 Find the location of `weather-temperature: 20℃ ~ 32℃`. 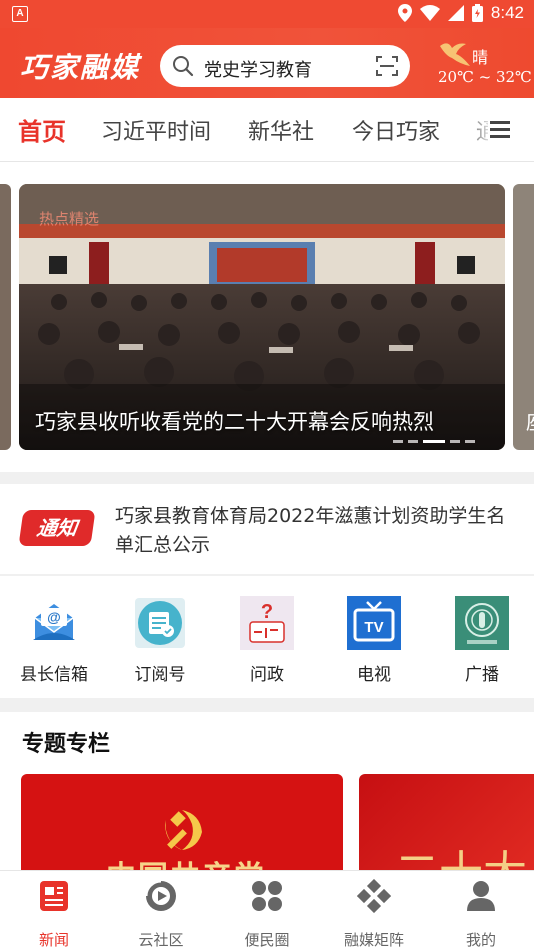

weather-temperature: 20℃ ~ 32℃ is located at coordinates (485, 77).